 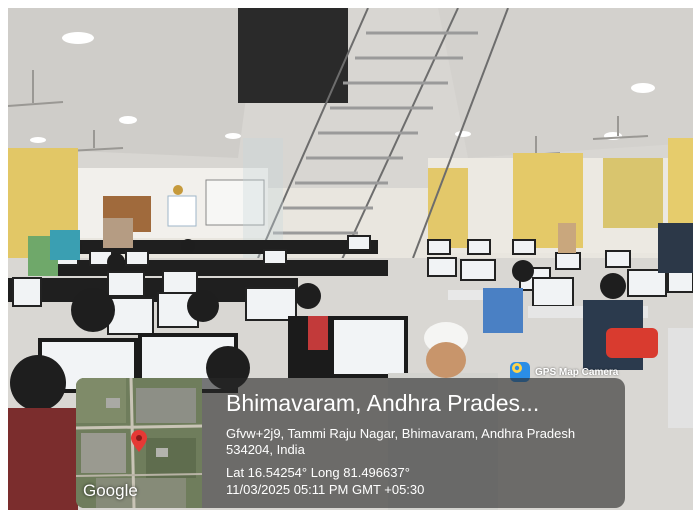 I want to click on google-logo: Google, so click(x=110, y=490).